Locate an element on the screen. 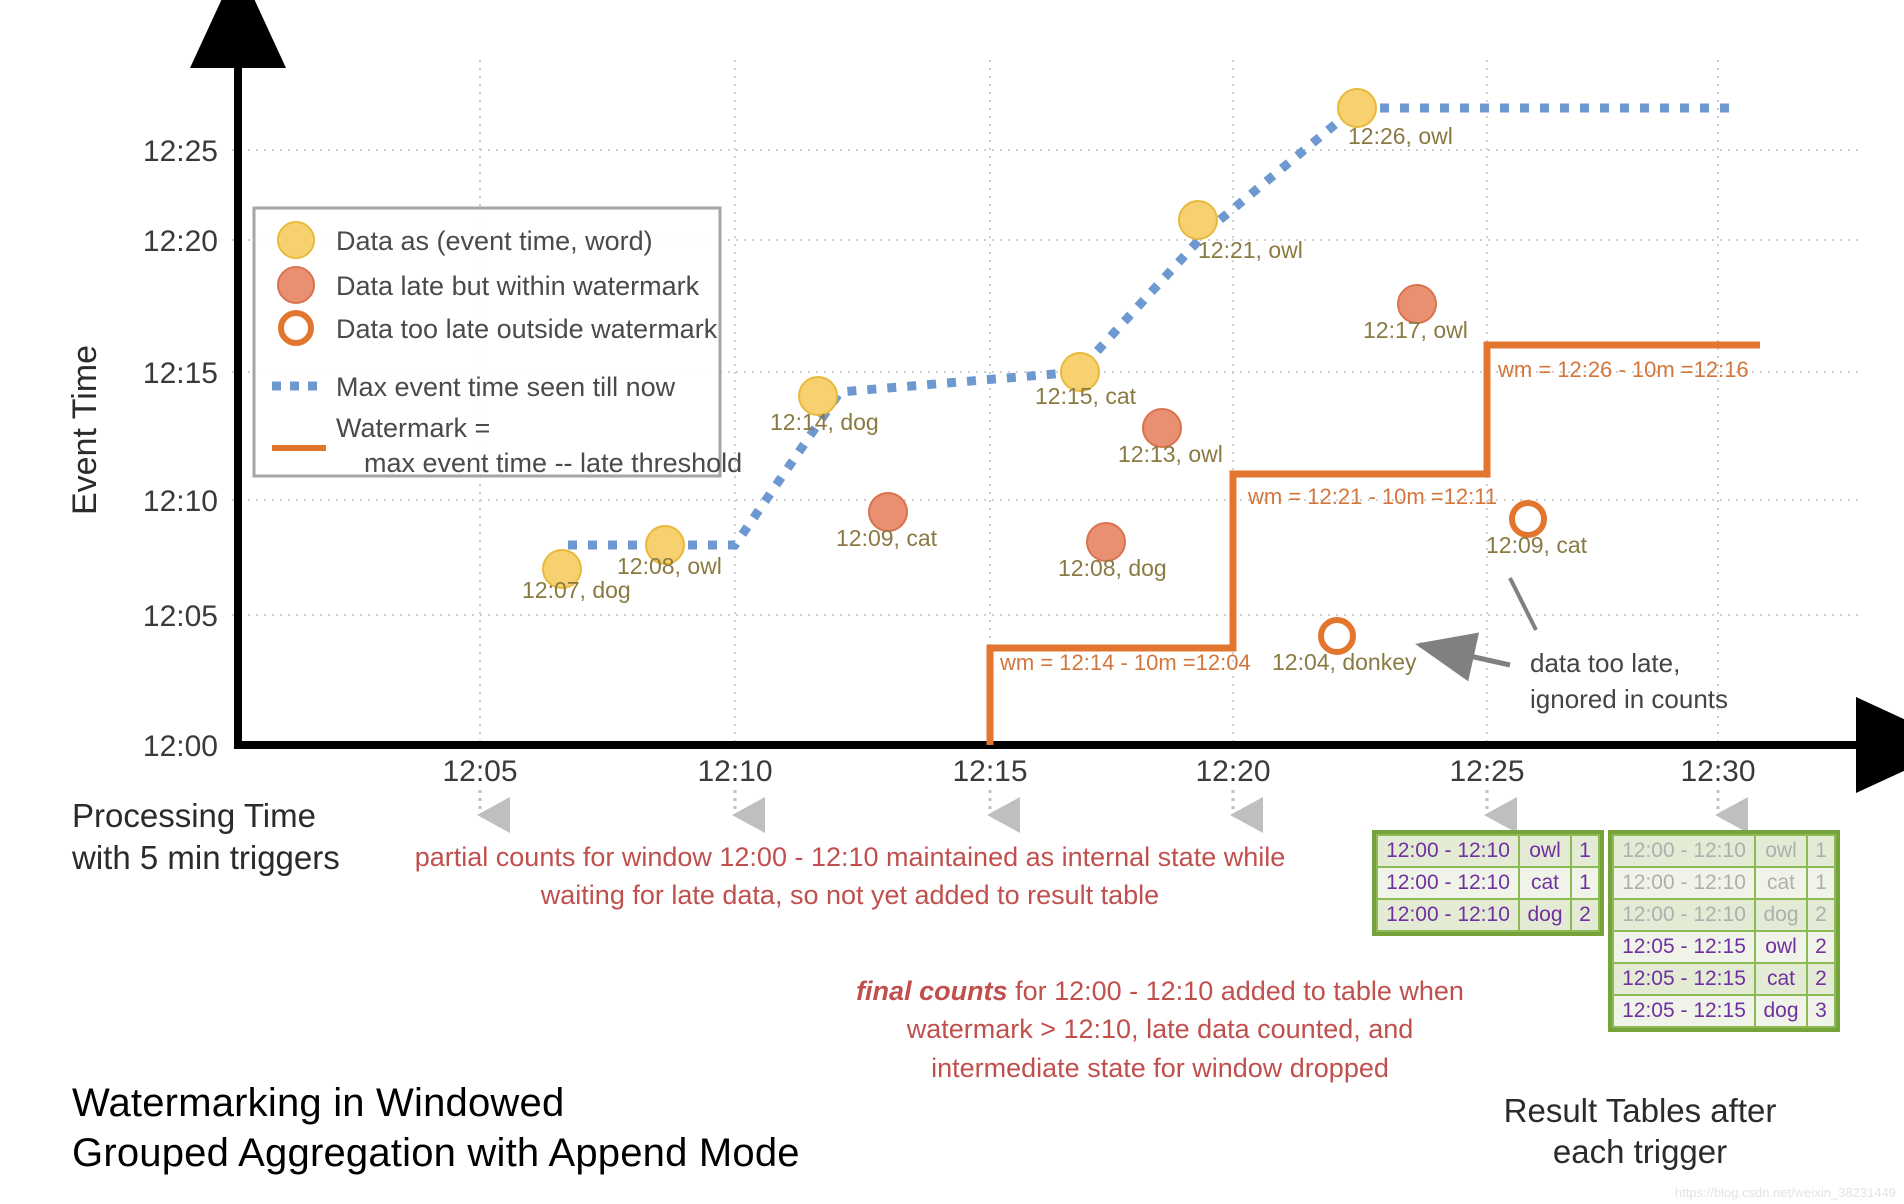 The height and width of the screenshot is (1204, 1904). page-title-line-2: Grouped Aggregation with Append Mode is located at coordinates (436, 1153).